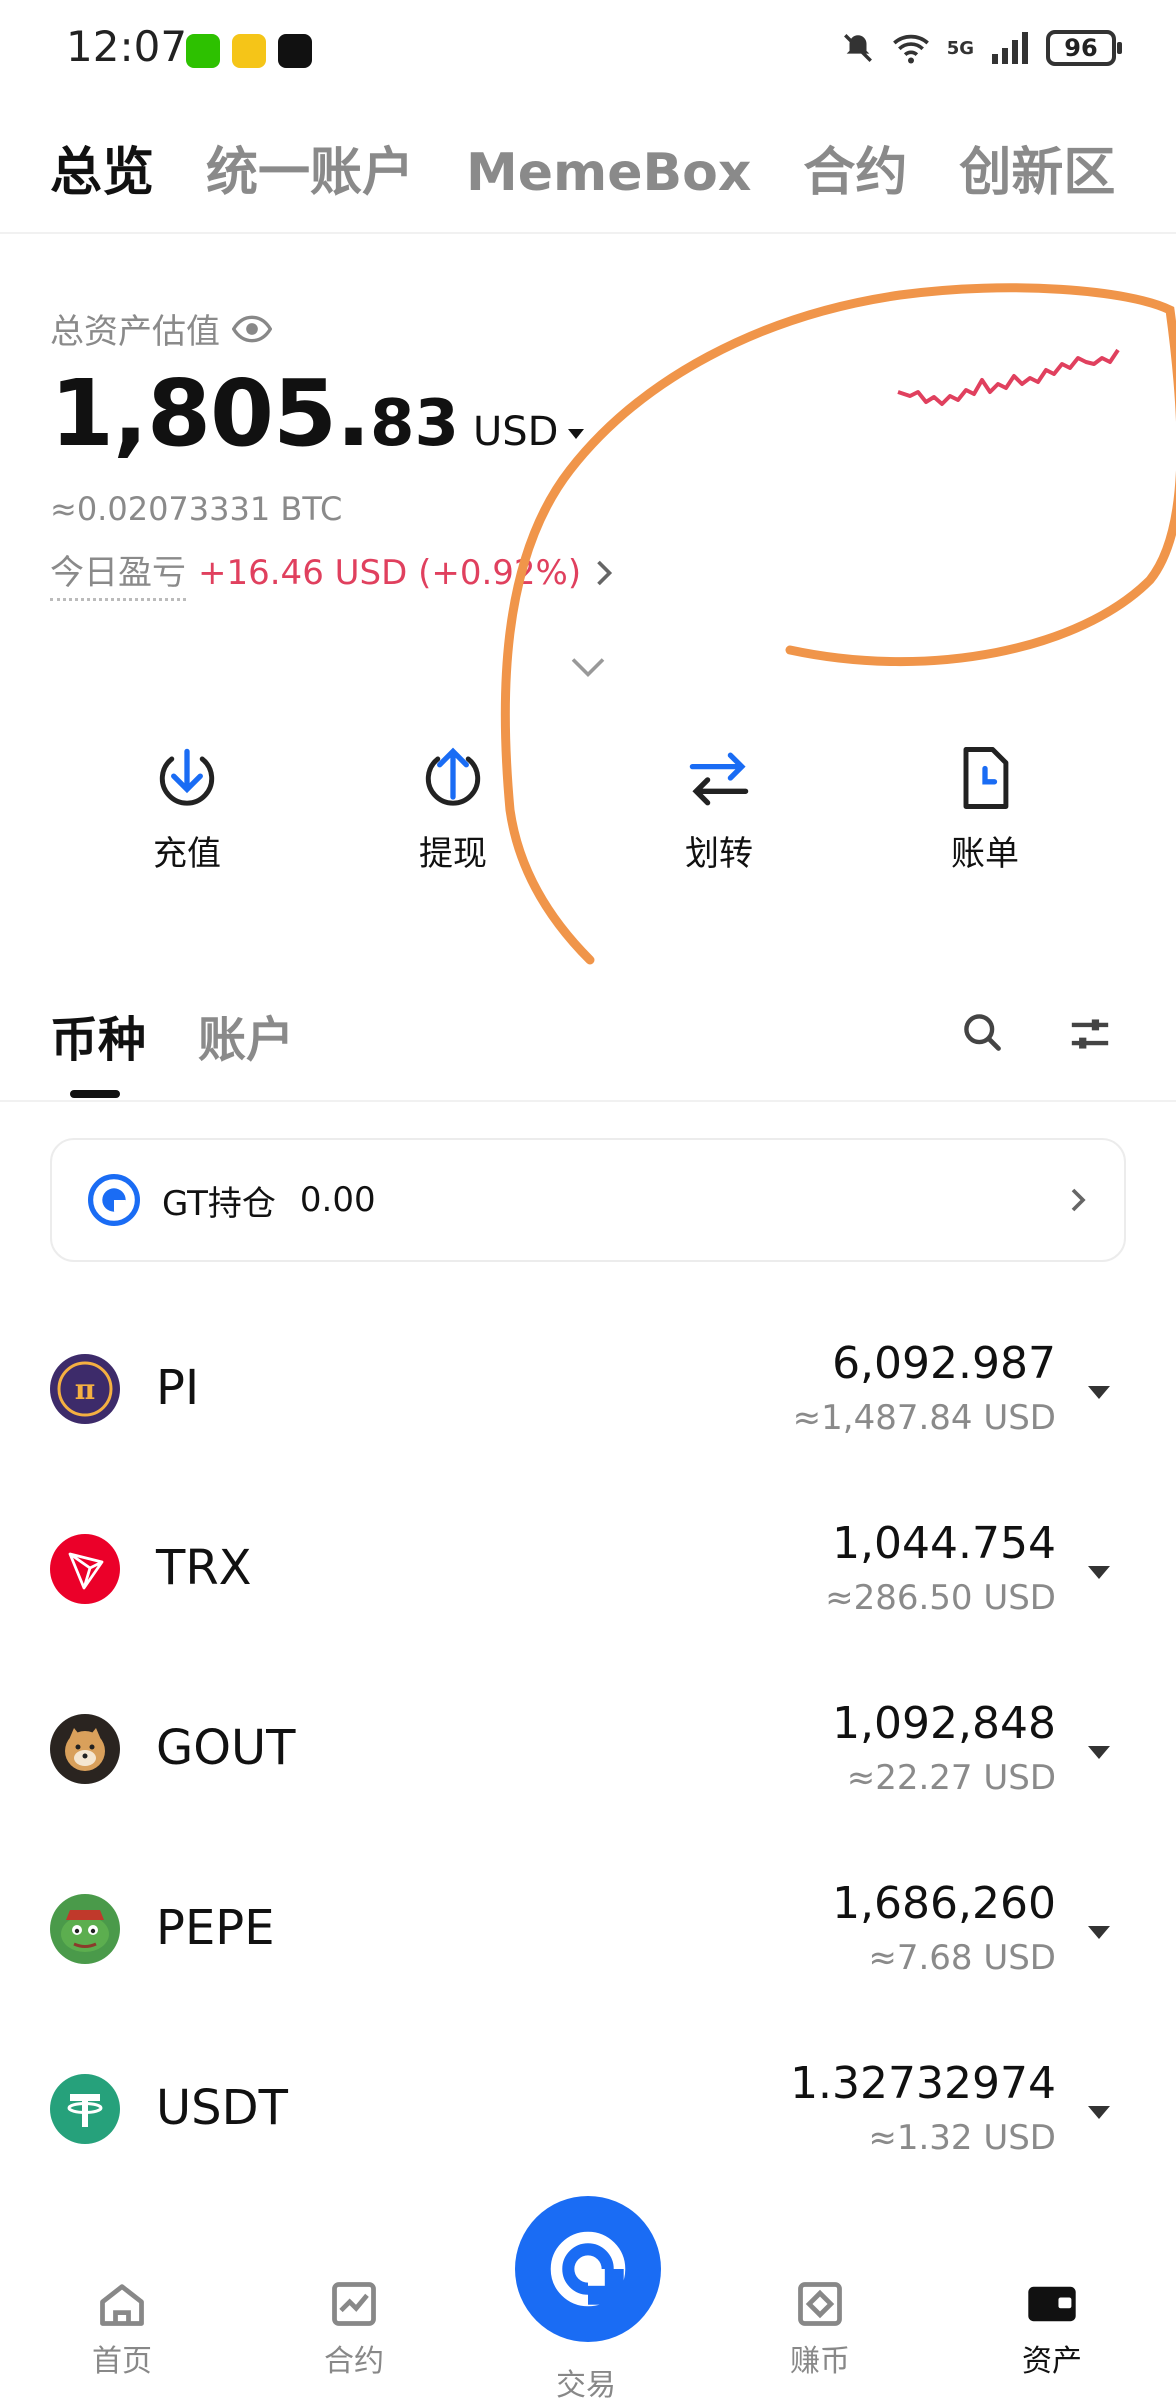 This screenshot has height=2400, width=1176. What do you see at coordinates (1084, 48) in the screenshot?
I see `battery-indicator: 96` at bounding box center [1084, 48].